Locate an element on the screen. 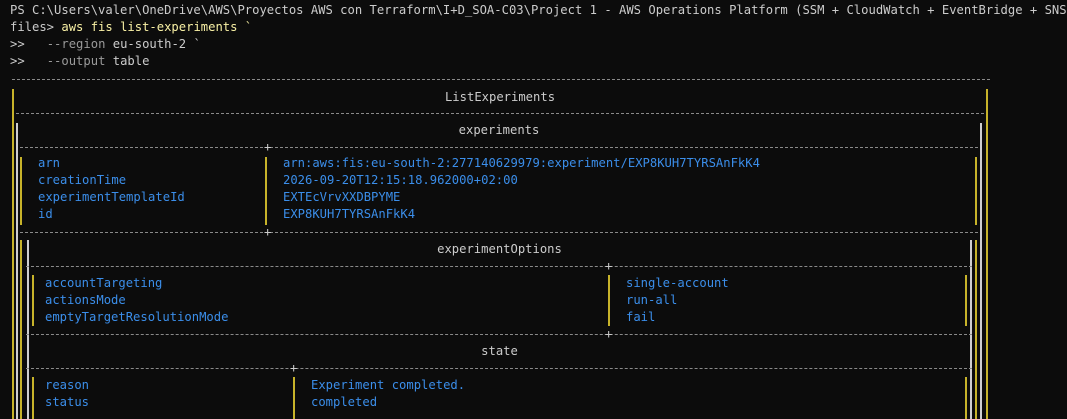  experiment-bottom-border is located at coordinates (499, 233).